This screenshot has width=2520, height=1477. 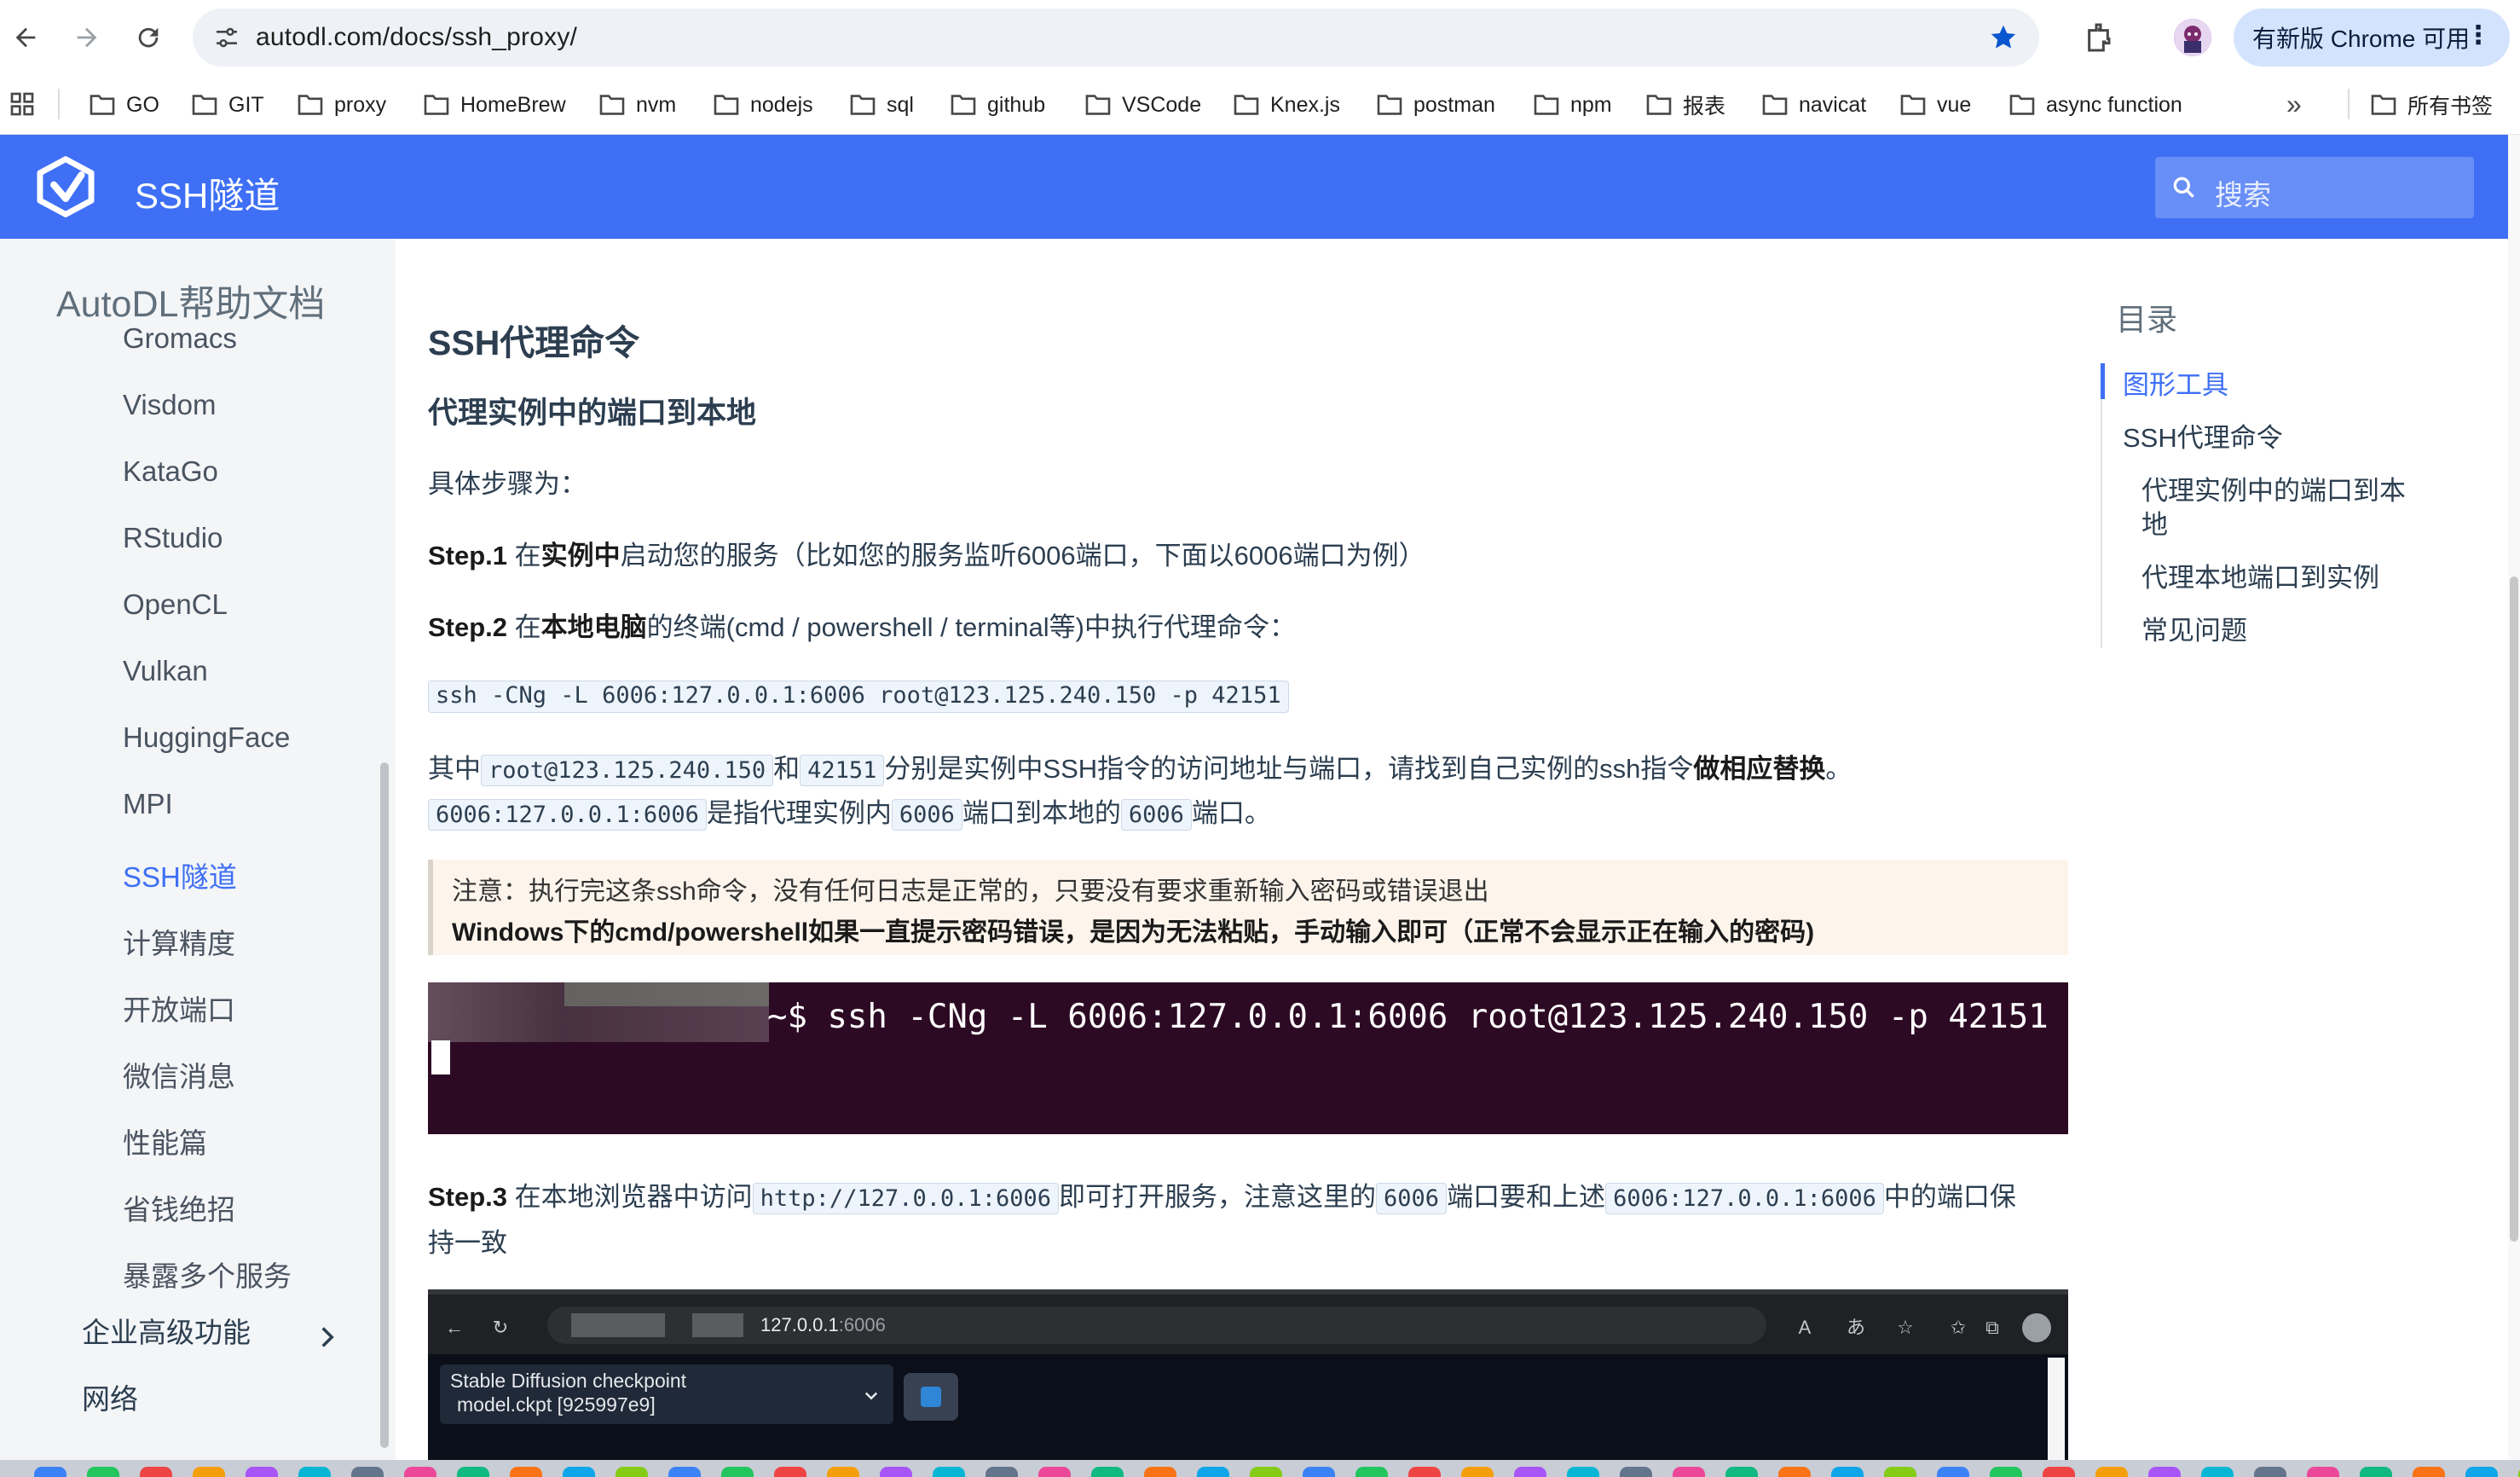 What do you see at coordinates (1573, 105) in the screenshot?
I see `bookmark-npm: npm` at bounding box center [1573, 105].